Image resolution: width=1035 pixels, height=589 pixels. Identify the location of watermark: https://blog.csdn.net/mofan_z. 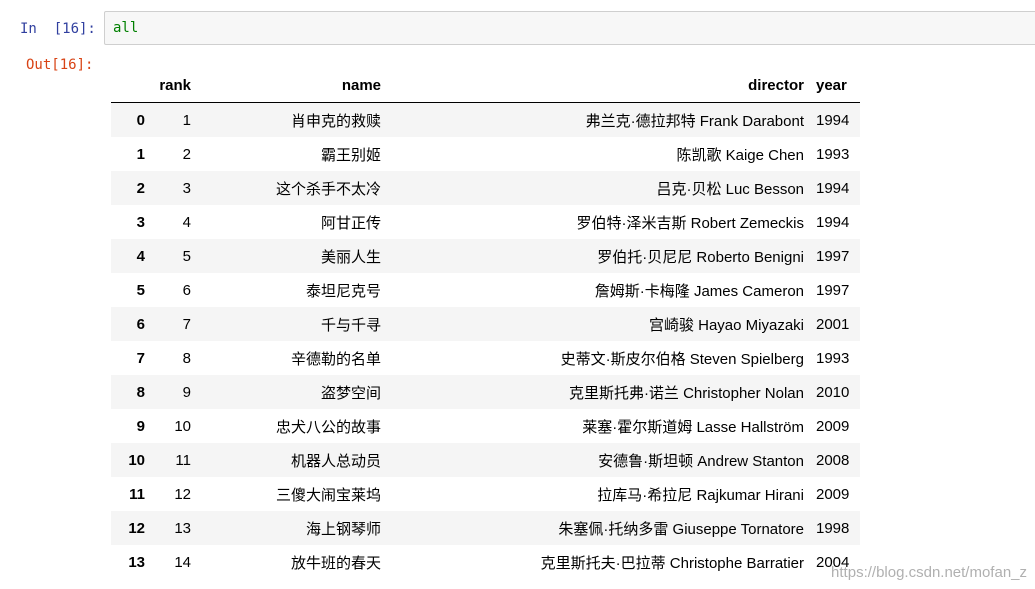
(929, 572).